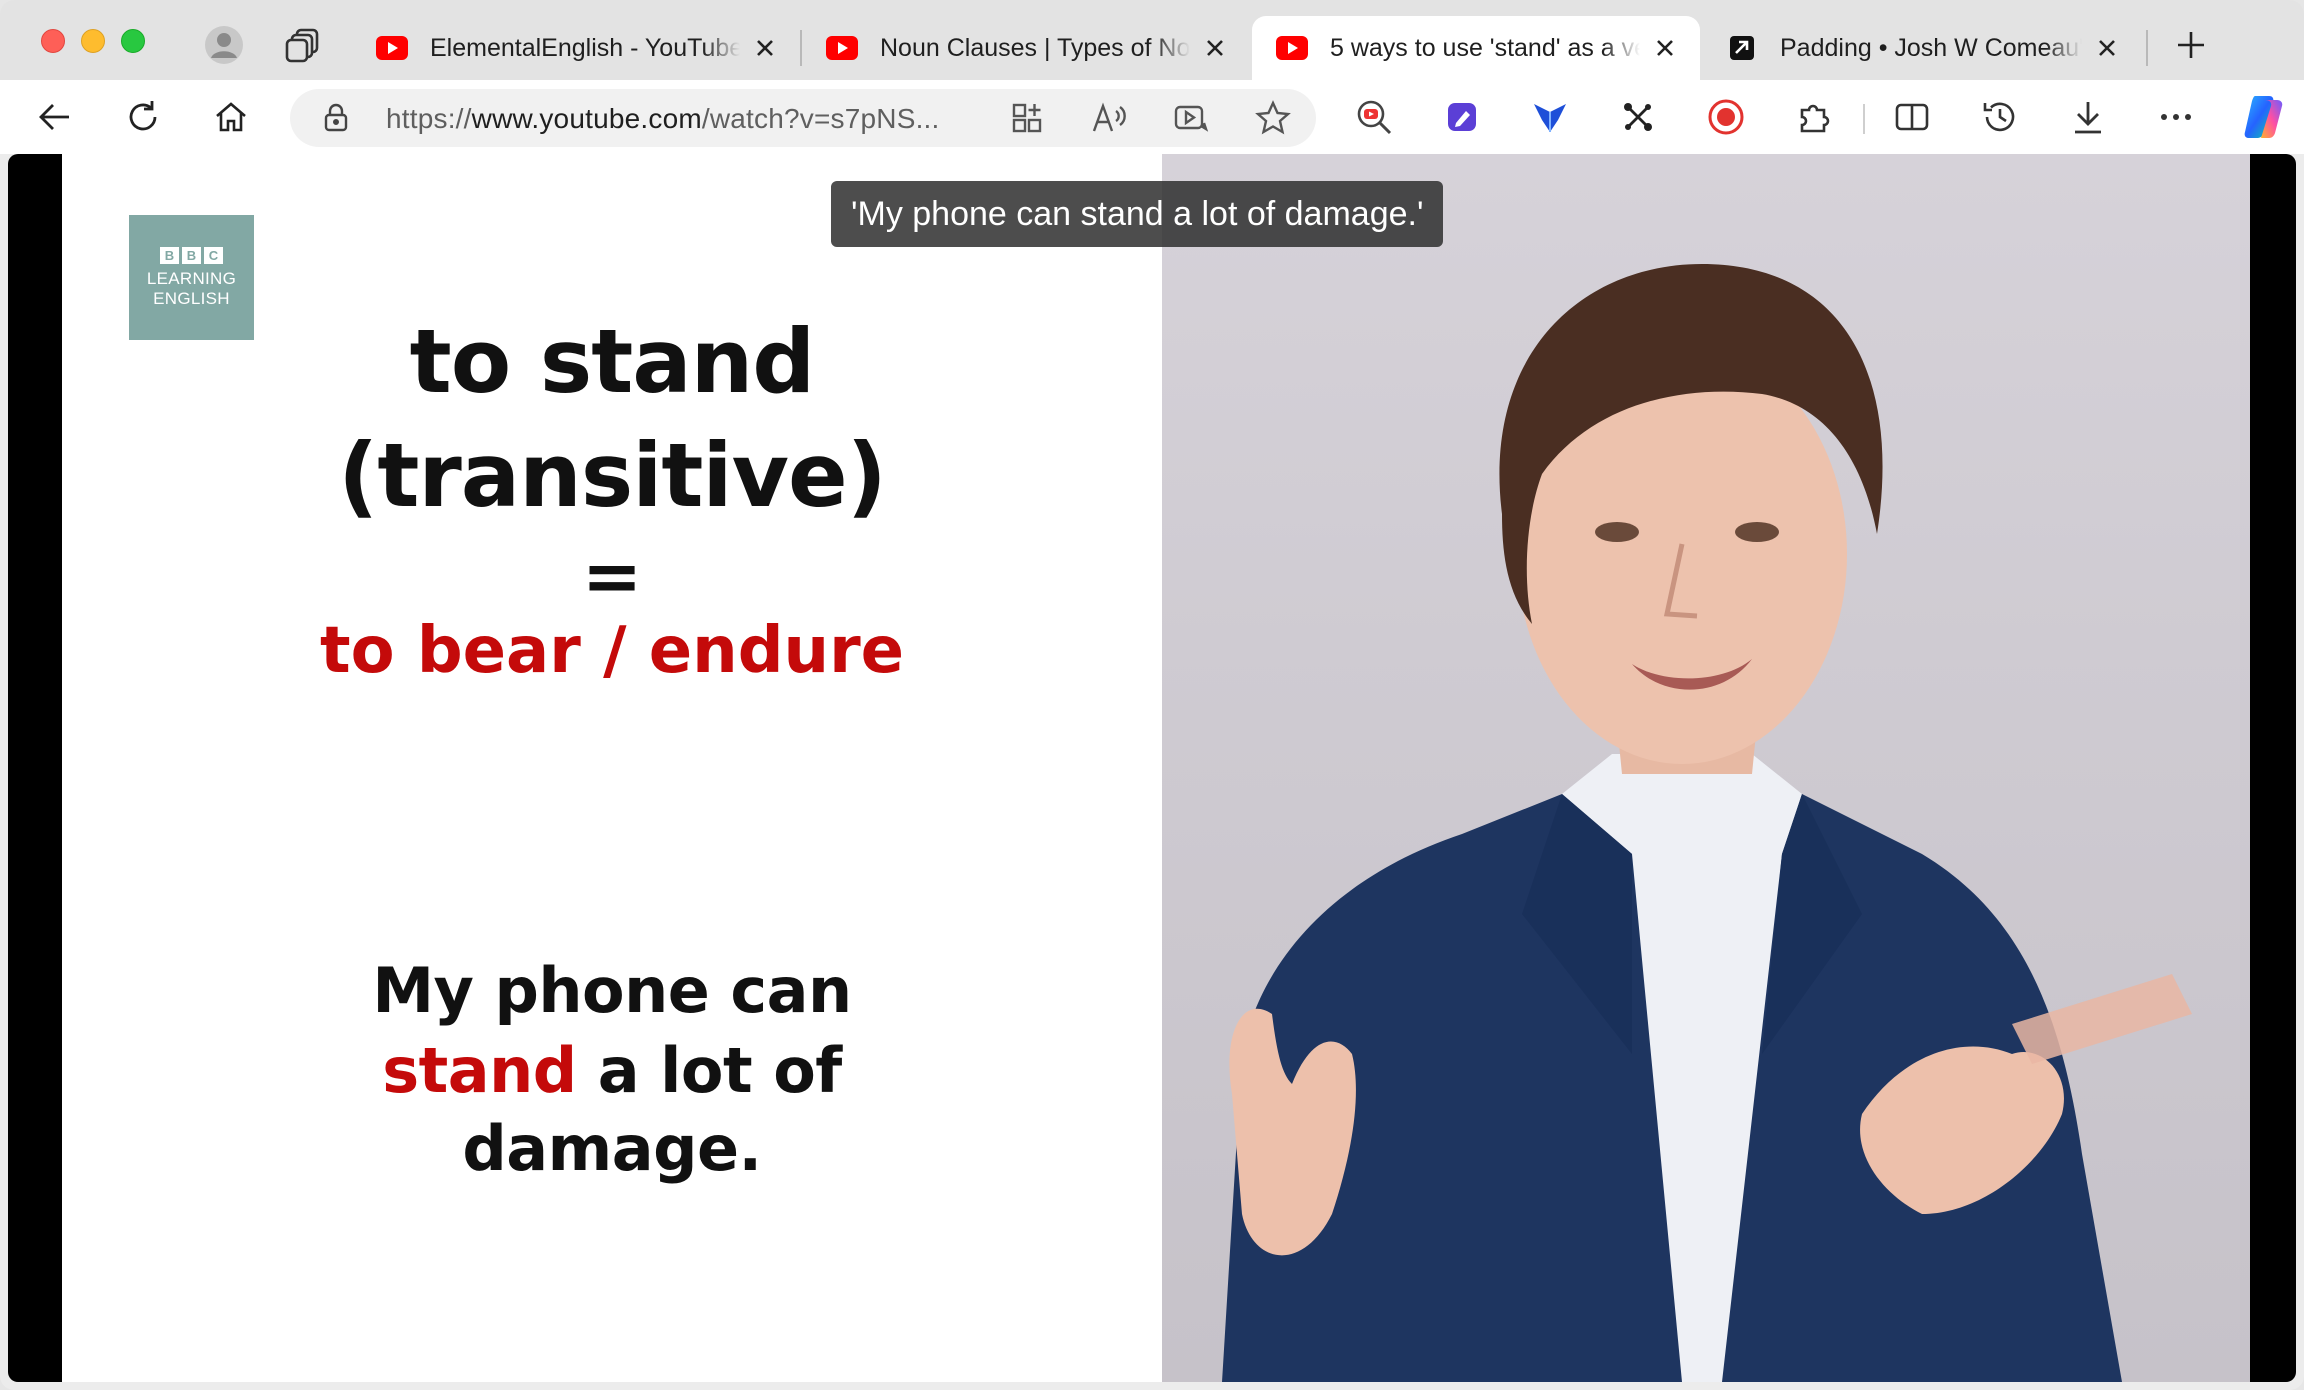 The image size is (2304, 1390). Describe the element at coordinates (1864, 119) in the screenshot. I see `toolbar-separator` at that location.